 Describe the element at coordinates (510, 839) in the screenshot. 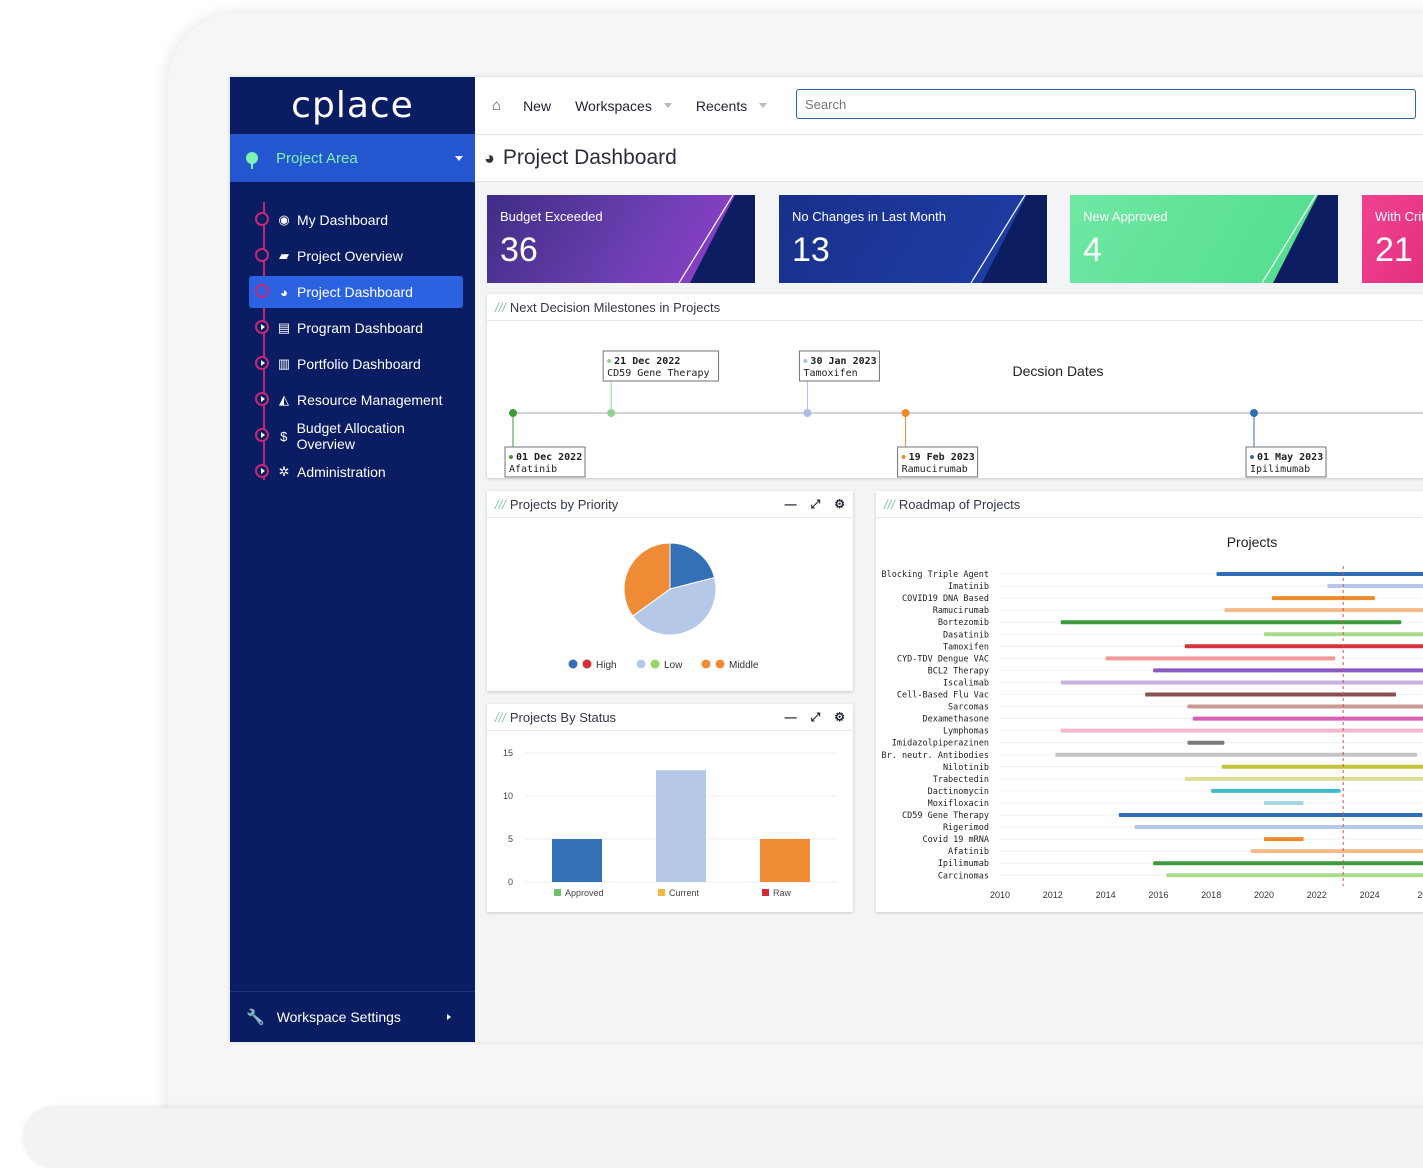

I see `y-tick-label: 5` at that location.